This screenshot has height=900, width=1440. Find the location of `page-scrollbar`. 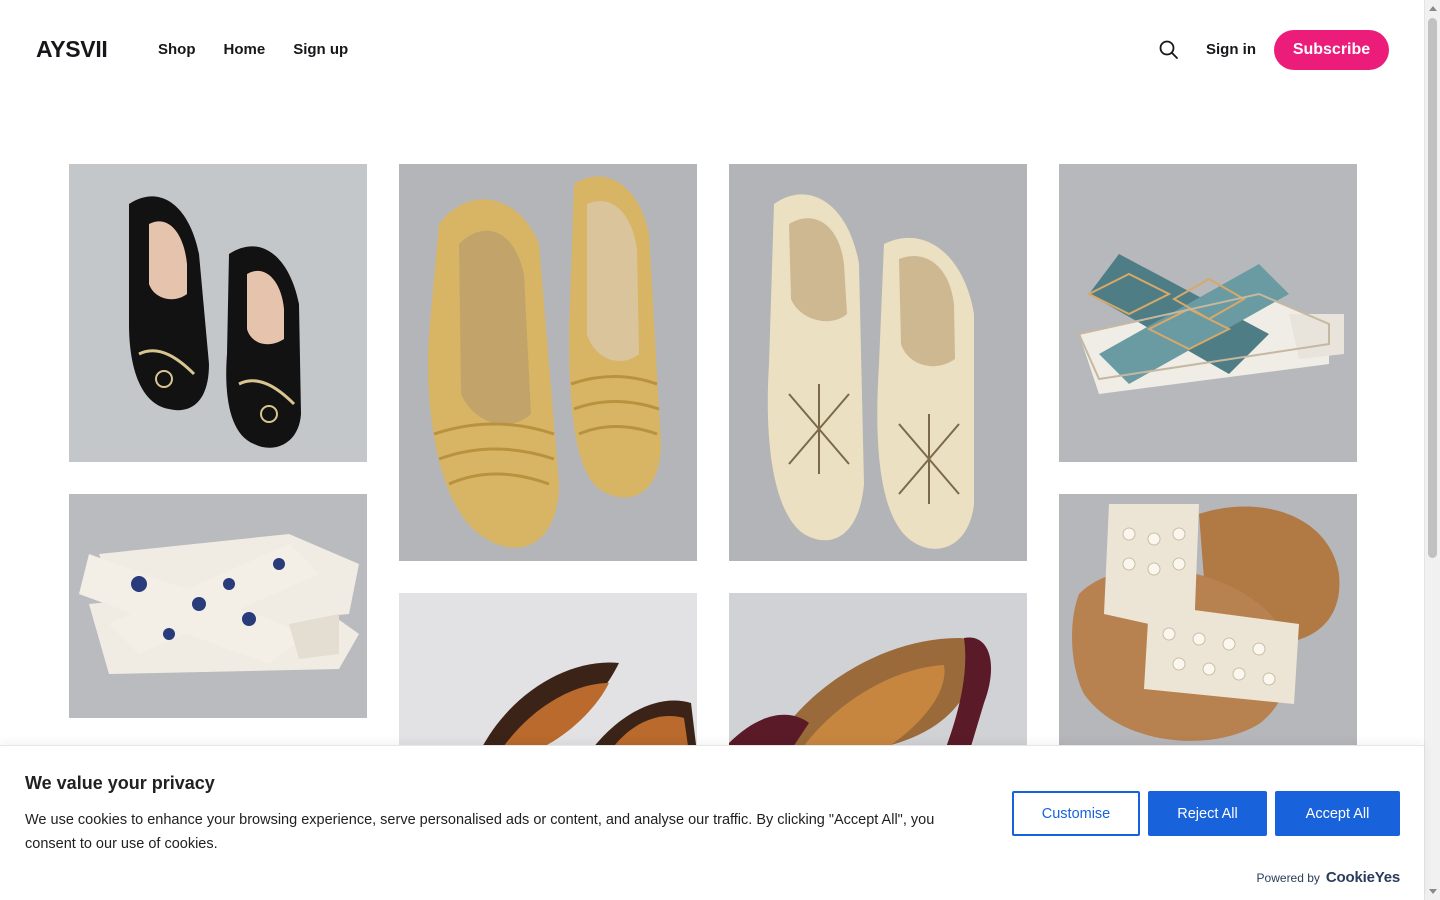

page-scrollbar is located at coordinates (1432, 450).